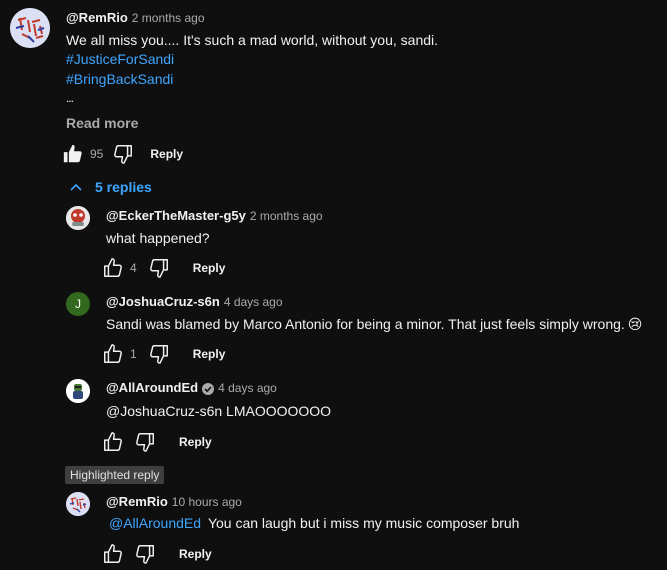 The image size is (667, 570). Describe the element at coordinates (168, 18) in the screenshot. I see `comment-time: 2 months ago` at that location.